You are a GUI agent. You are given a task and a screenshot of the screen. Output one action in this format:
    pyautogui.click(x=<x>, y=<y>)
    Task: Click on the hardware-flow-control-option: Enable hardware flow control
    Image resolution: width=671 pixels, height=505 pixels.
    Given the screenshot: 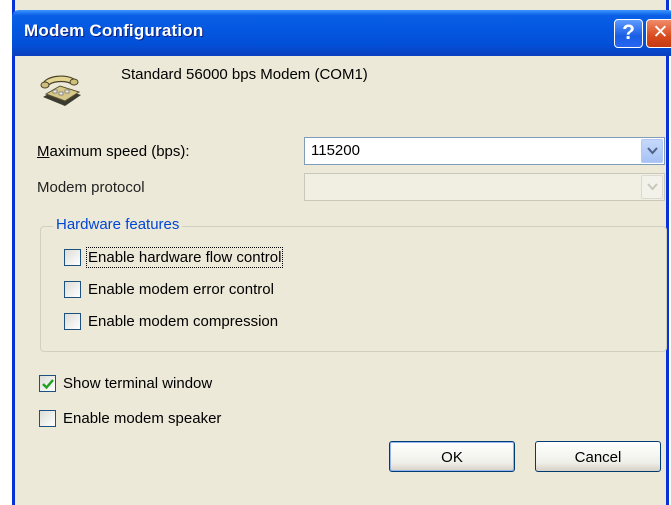 What is the action you would take?
    pyautogui.click(x=174, y=257)
    